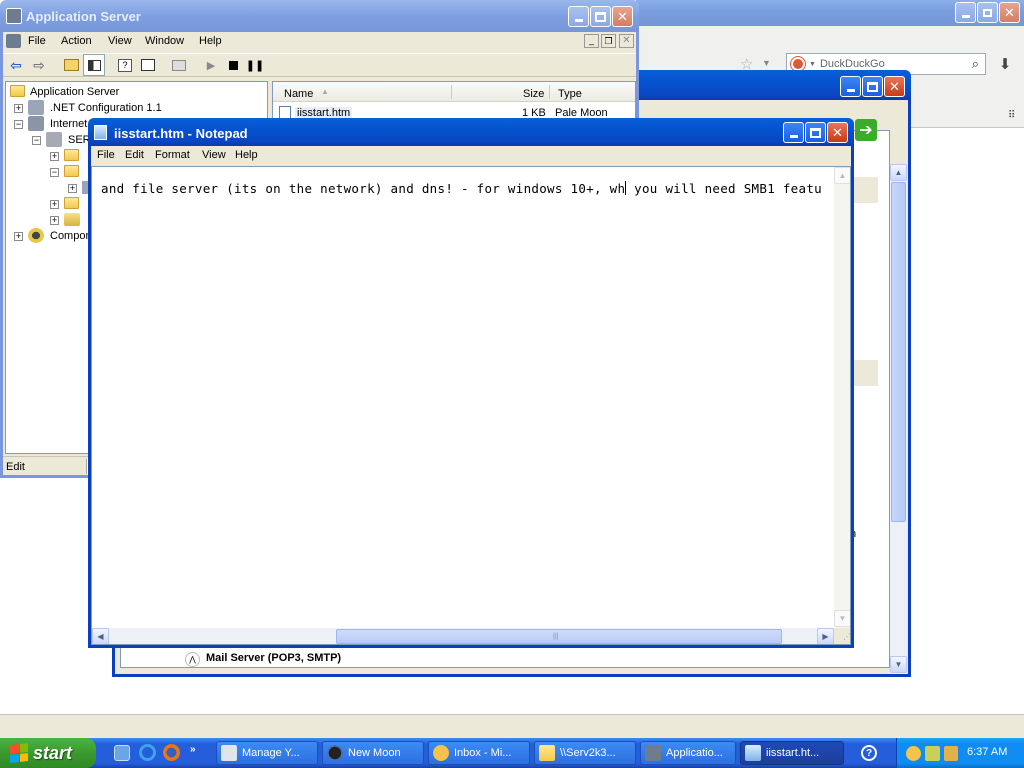 The height and width of the screenshot is (768, 1024). What do you see at coordinates (987, 12) in the screenshot?
I see `browser-restore-button` at bounding box center [987, 12].